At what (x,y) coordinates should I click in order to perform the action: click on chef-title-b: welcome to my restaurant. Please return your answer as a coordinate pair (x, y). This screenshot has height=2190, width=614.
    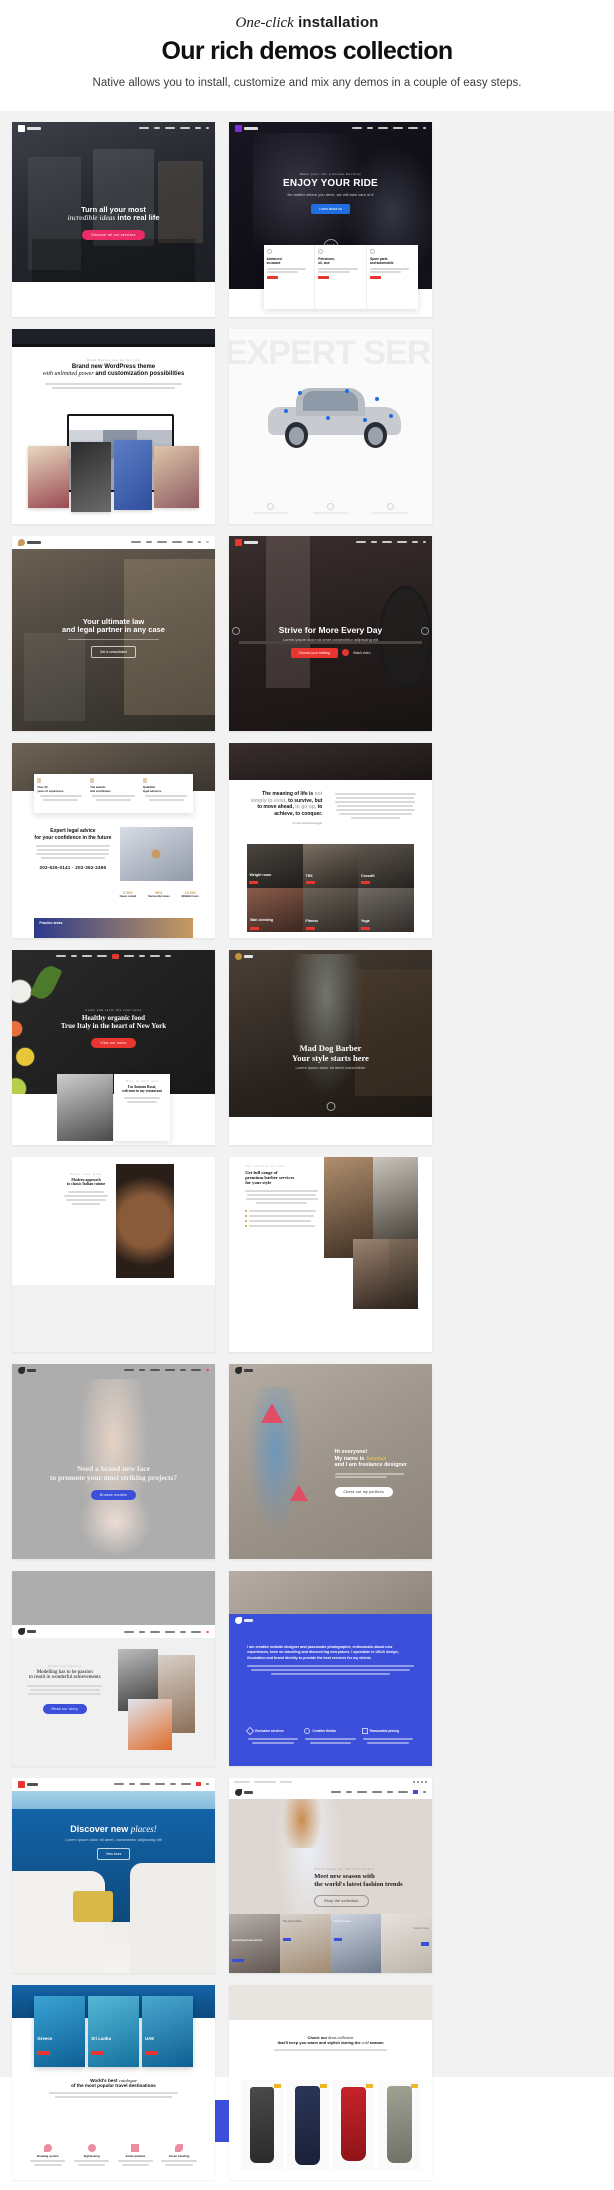
    Looking at the image, I should click on (142, 1091).